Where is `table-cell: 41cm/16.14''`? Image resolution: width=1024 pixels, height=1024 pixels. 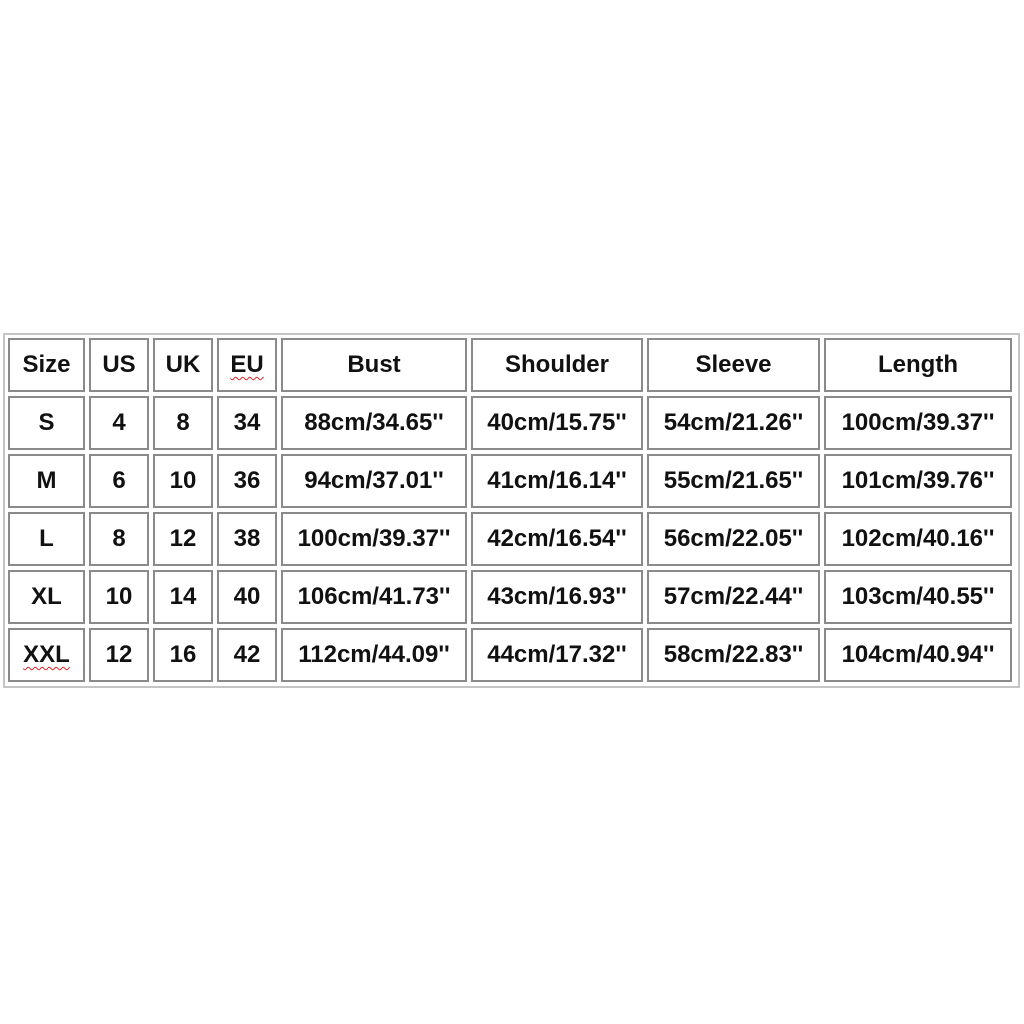 table-cell: 41cm/16.14'' is located at coordinates (557, 481).